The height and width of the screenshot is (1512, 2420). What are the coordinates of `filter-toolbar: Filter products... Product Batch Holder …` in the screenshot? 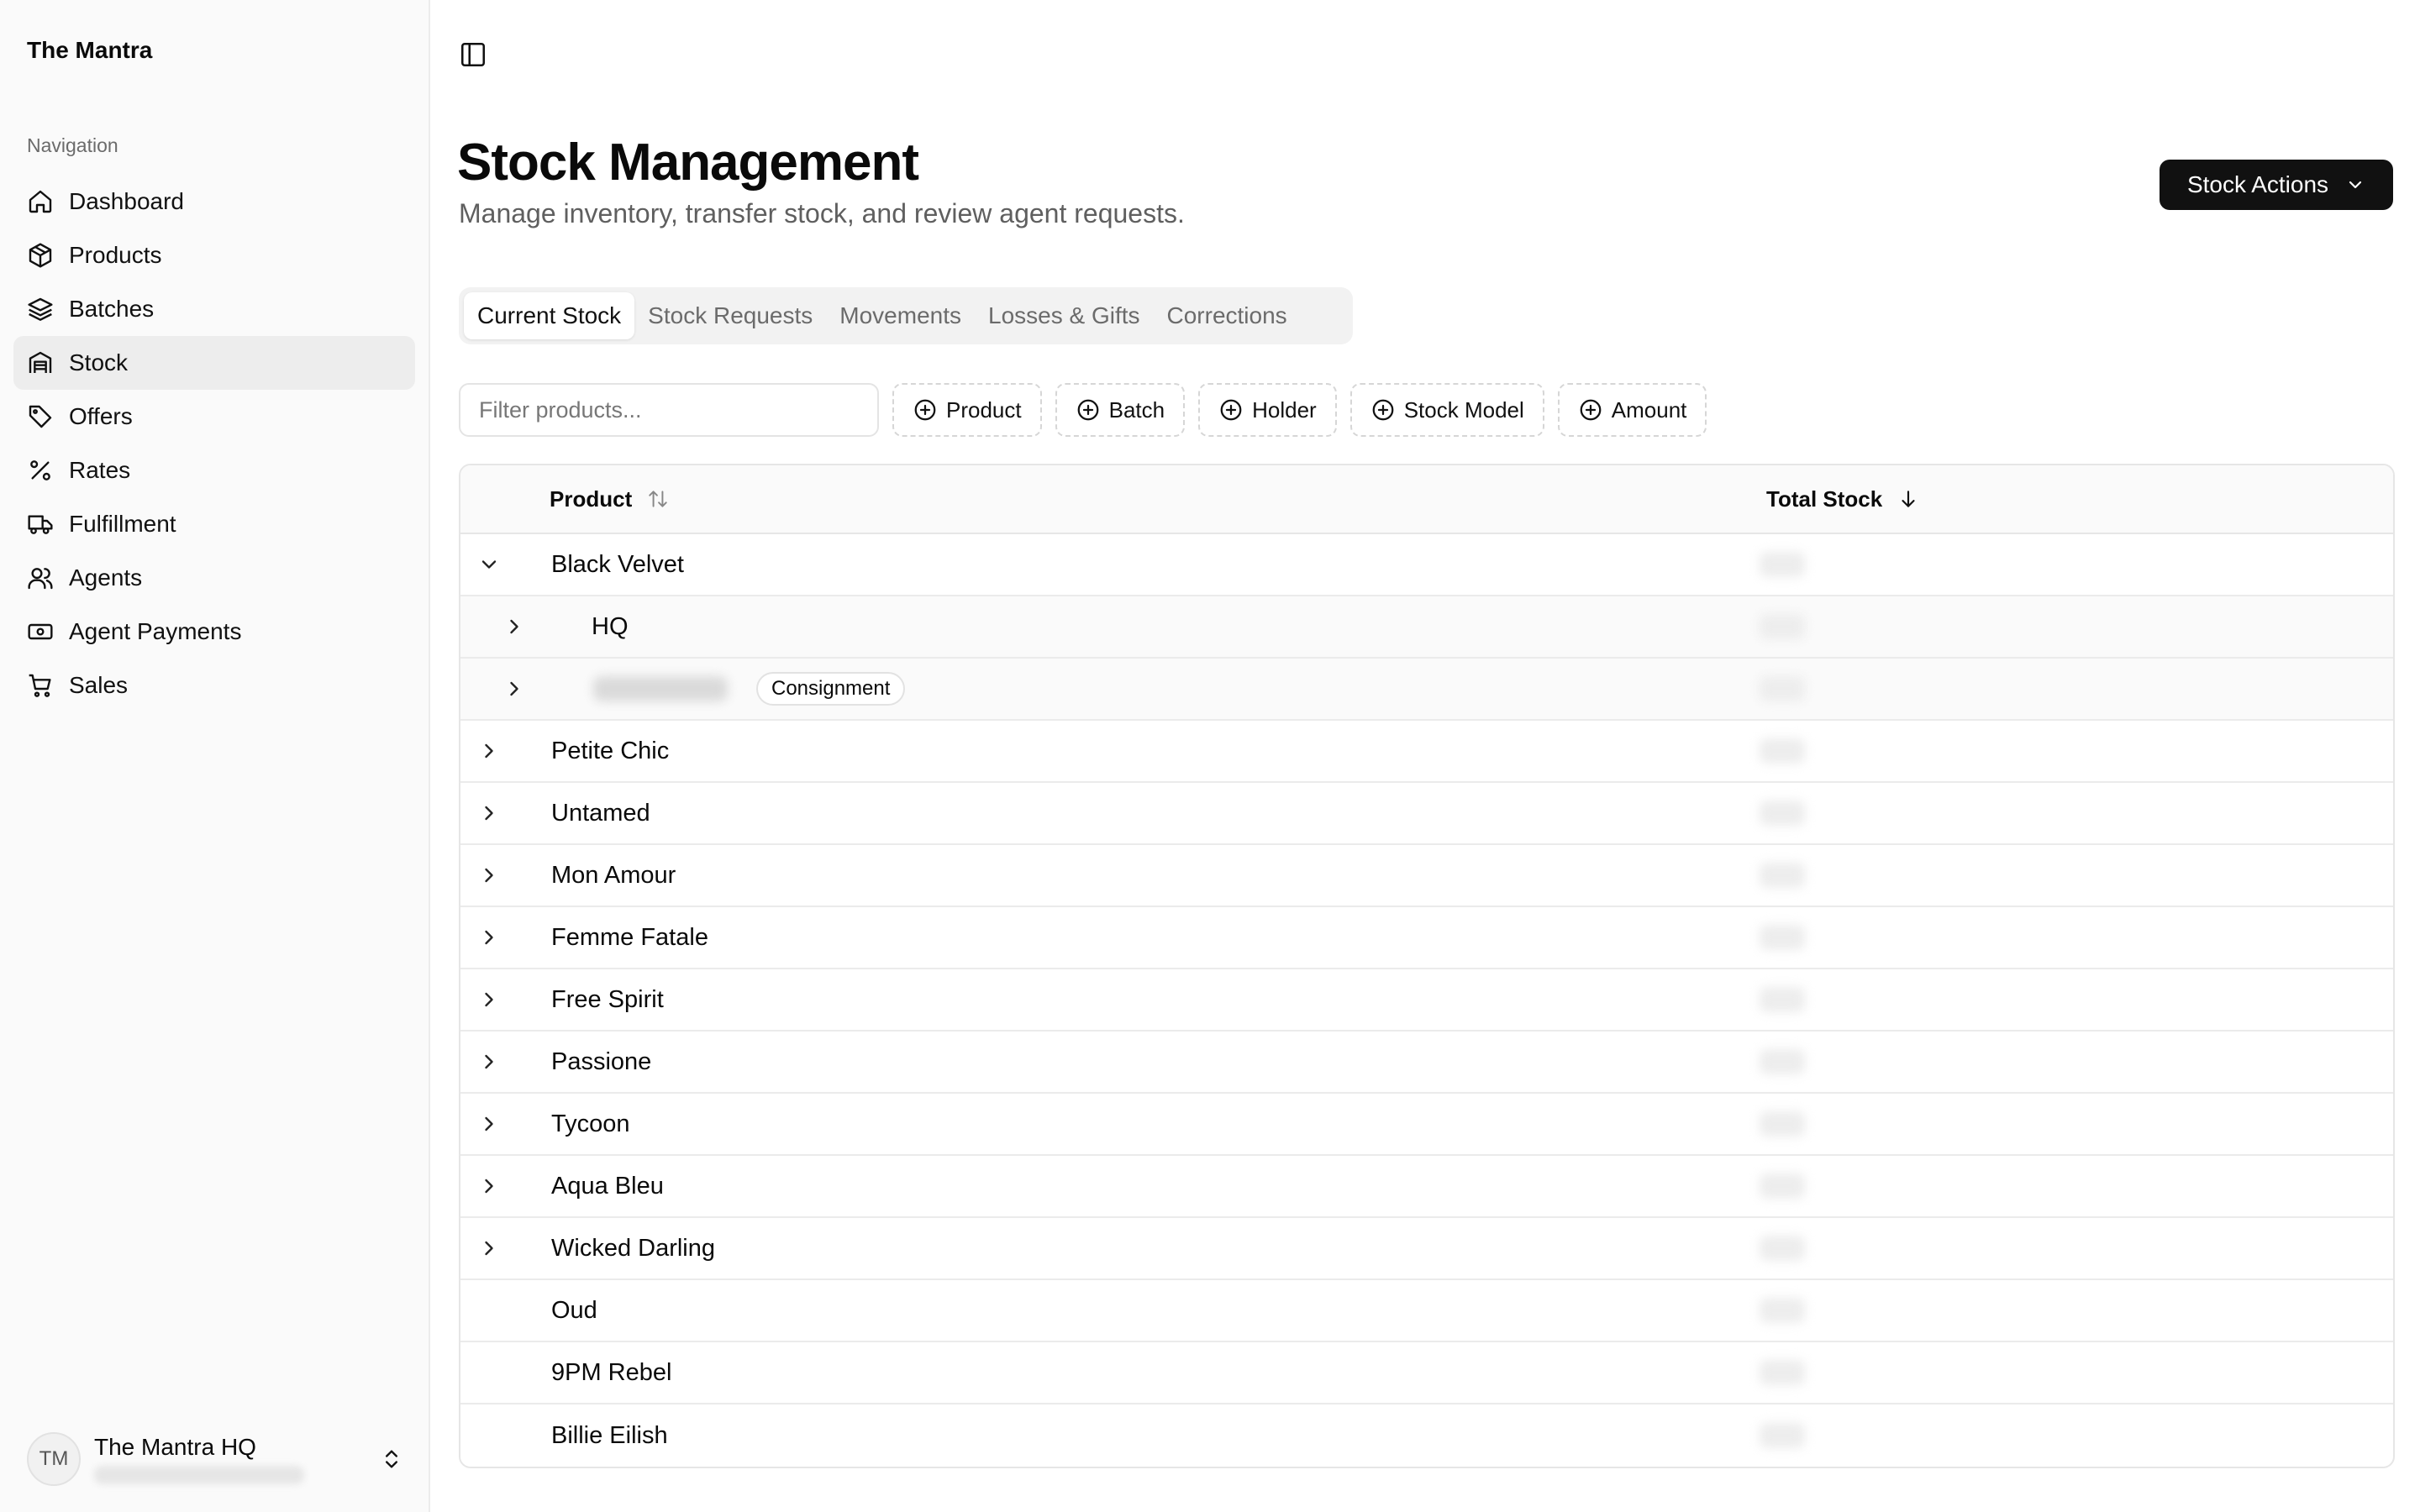 It's located at (1083, 410).